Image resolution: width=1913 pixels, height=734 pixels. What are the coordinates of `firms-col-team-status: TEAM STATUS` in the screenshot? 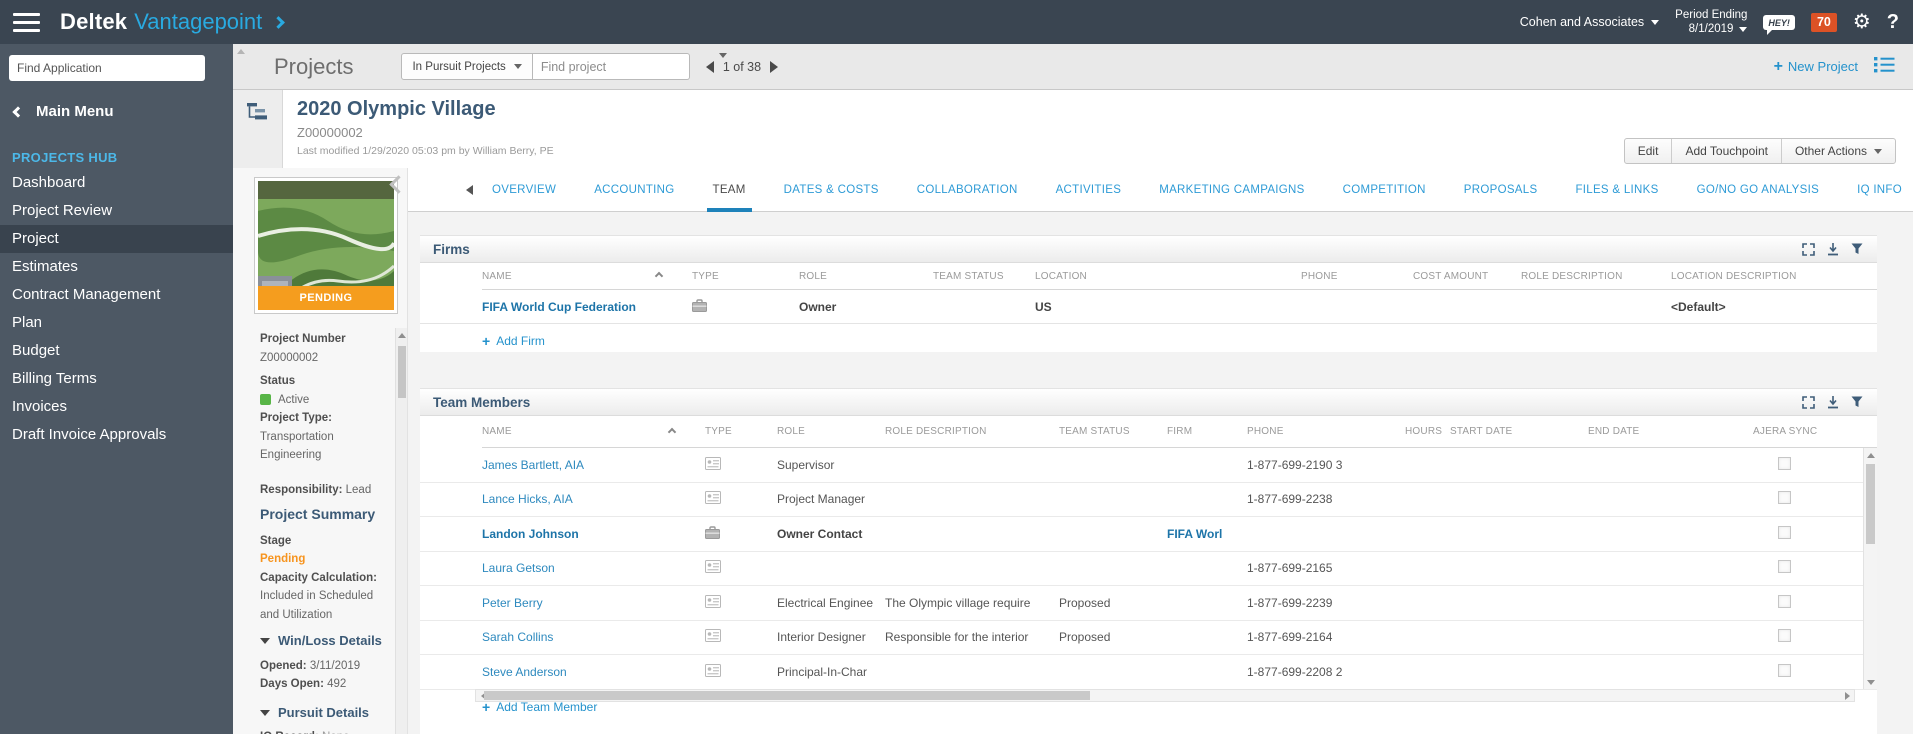 It's located at (984, 276).